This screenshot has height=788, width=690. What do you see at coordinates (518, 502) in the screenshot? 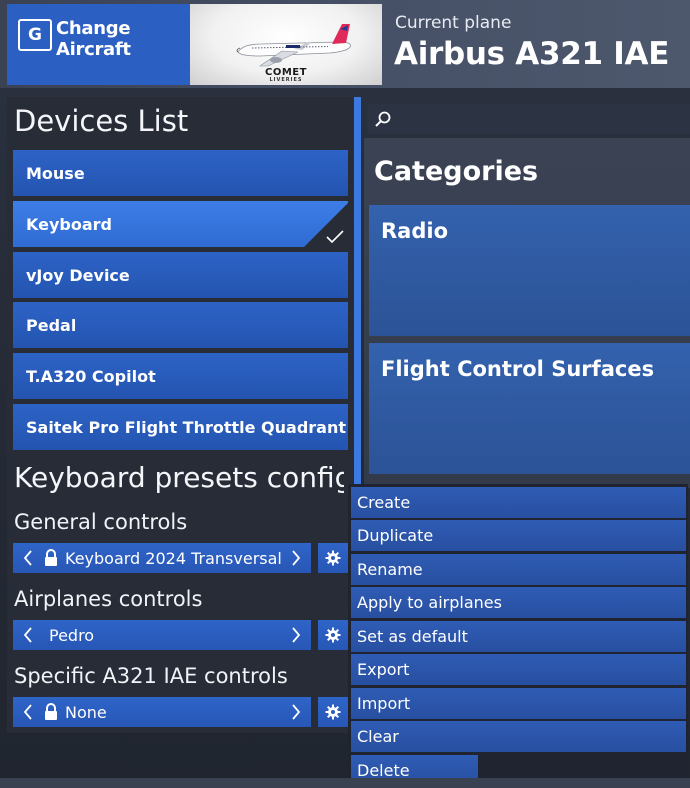
I see `menu-item-create: Create` at bounding box center [518, 502].